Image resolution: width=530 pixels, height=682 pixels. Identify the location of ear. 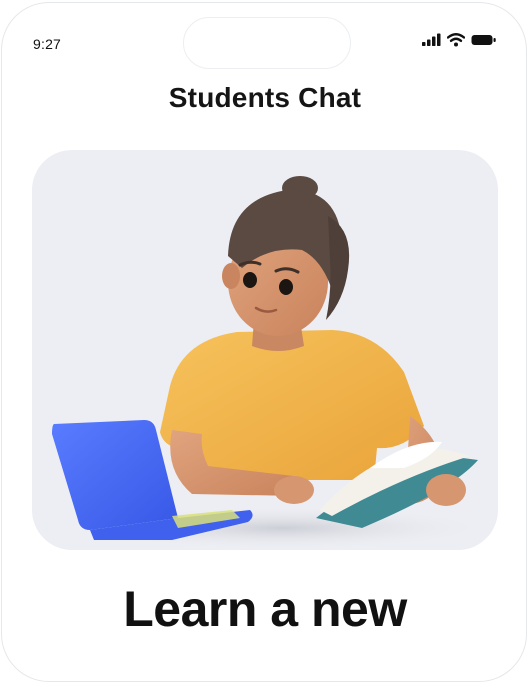
(231, 276).